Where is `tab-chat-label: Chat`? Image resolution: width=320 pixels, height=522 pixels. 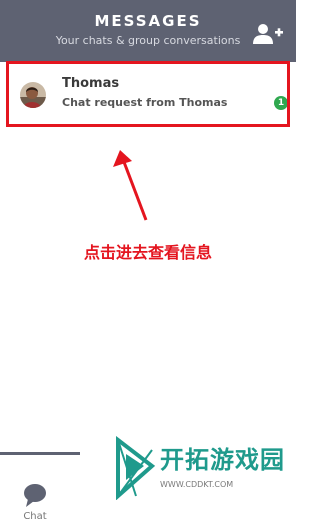
tab-chat-label: Chat is located at coordinates (35, 516).